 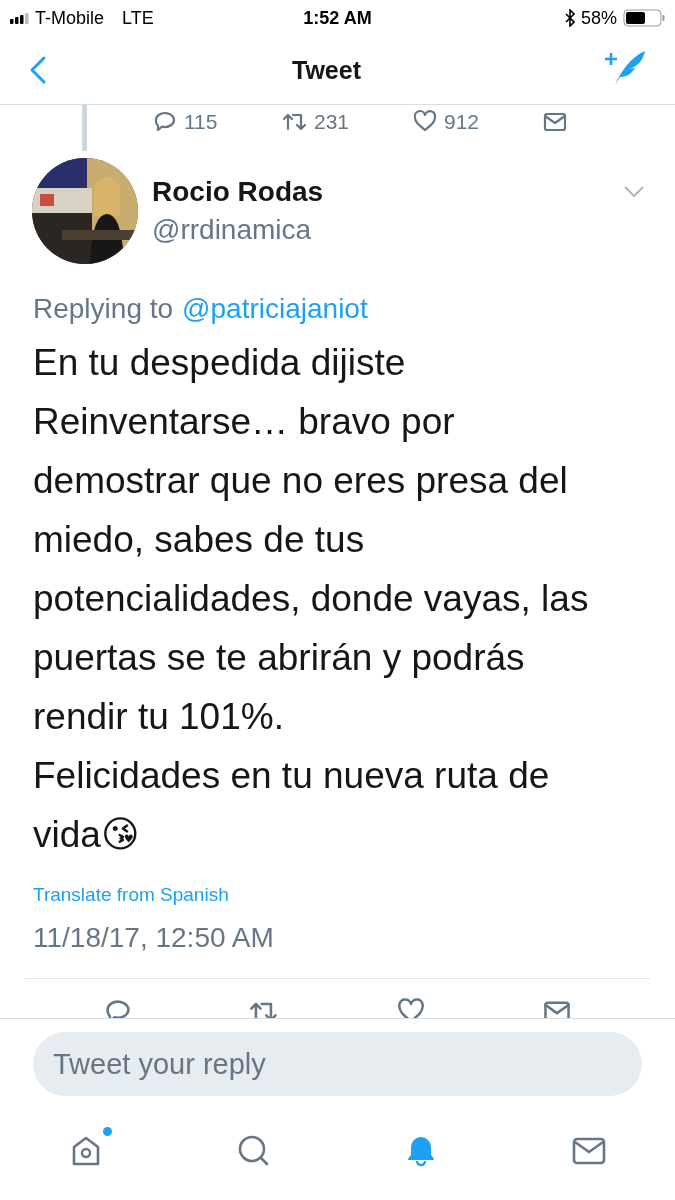 I want to click on screen-title: Tweet, so click(x=326, y=70).